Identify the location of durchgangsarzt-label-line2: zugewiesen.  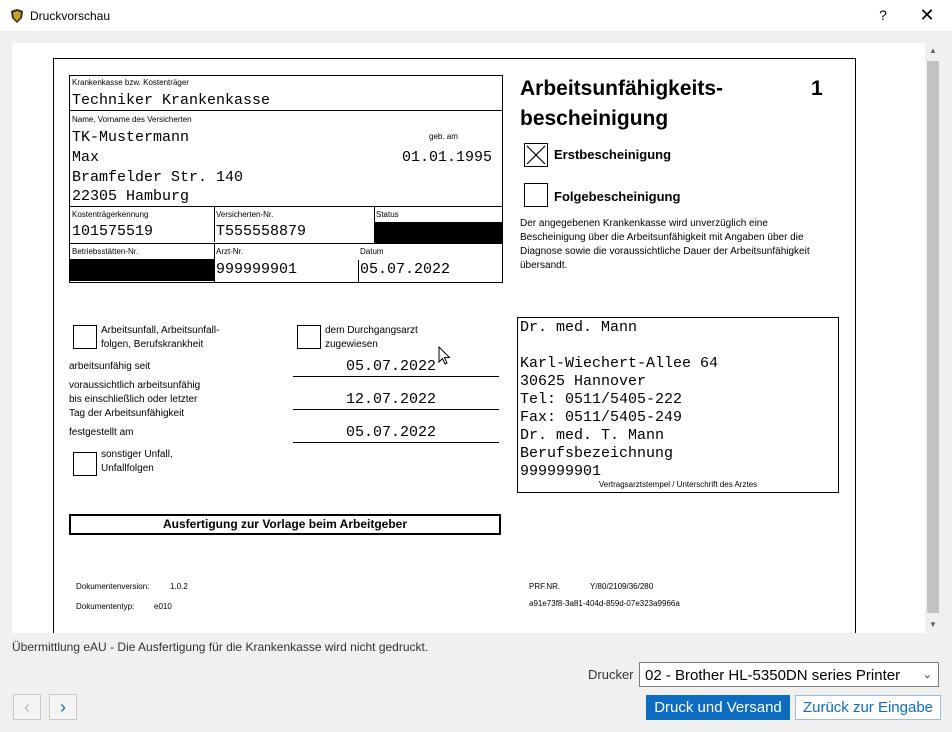
(351, 344).